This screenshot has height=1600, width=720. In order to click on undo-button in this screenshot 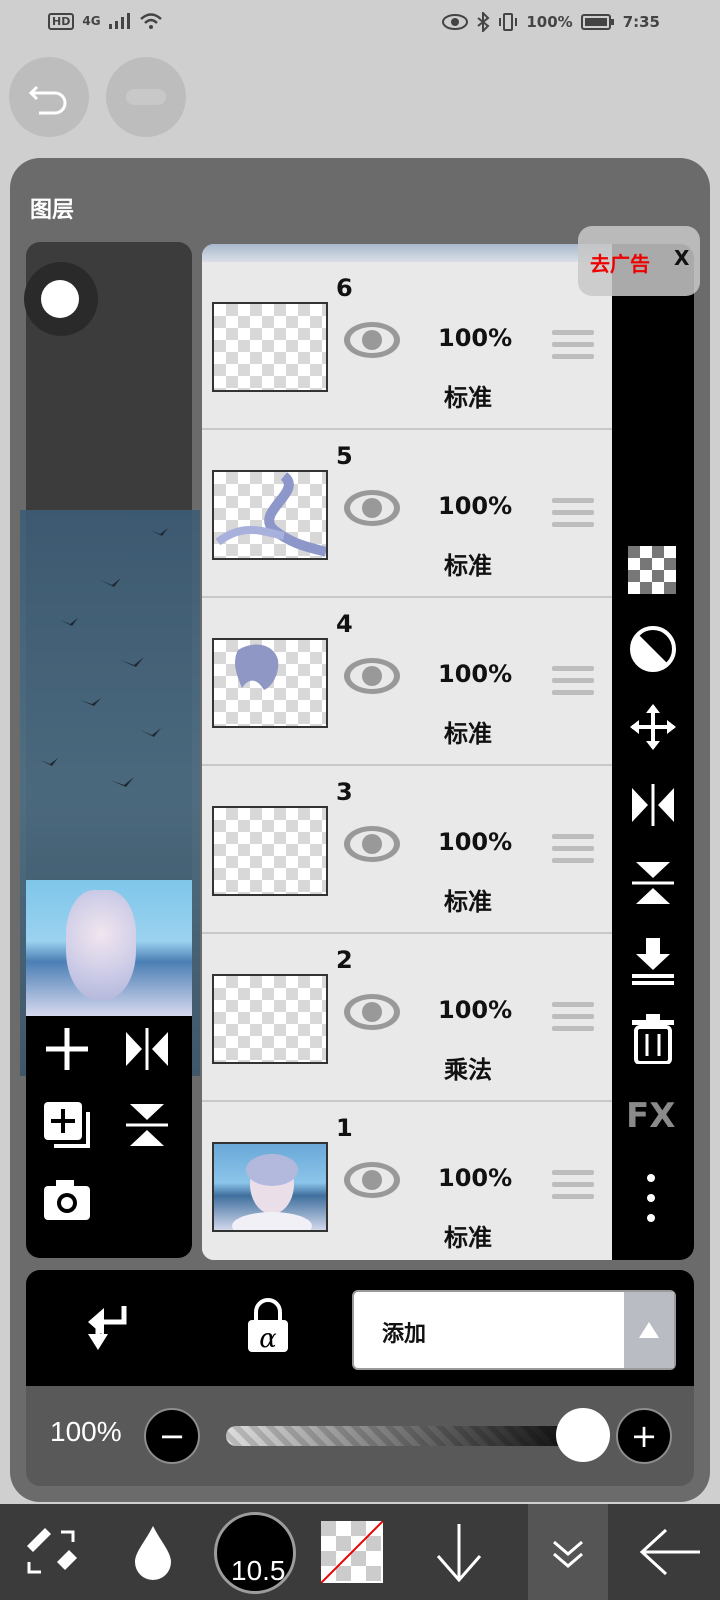, I will do `click(49, 97)`.